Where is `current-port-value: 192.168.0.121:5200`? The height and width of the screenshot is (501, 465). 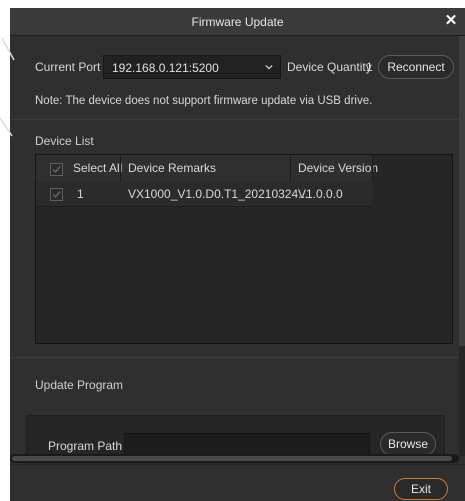 current-port-value: 192.168.0.121:5200 is located at coordinates (165, 68).